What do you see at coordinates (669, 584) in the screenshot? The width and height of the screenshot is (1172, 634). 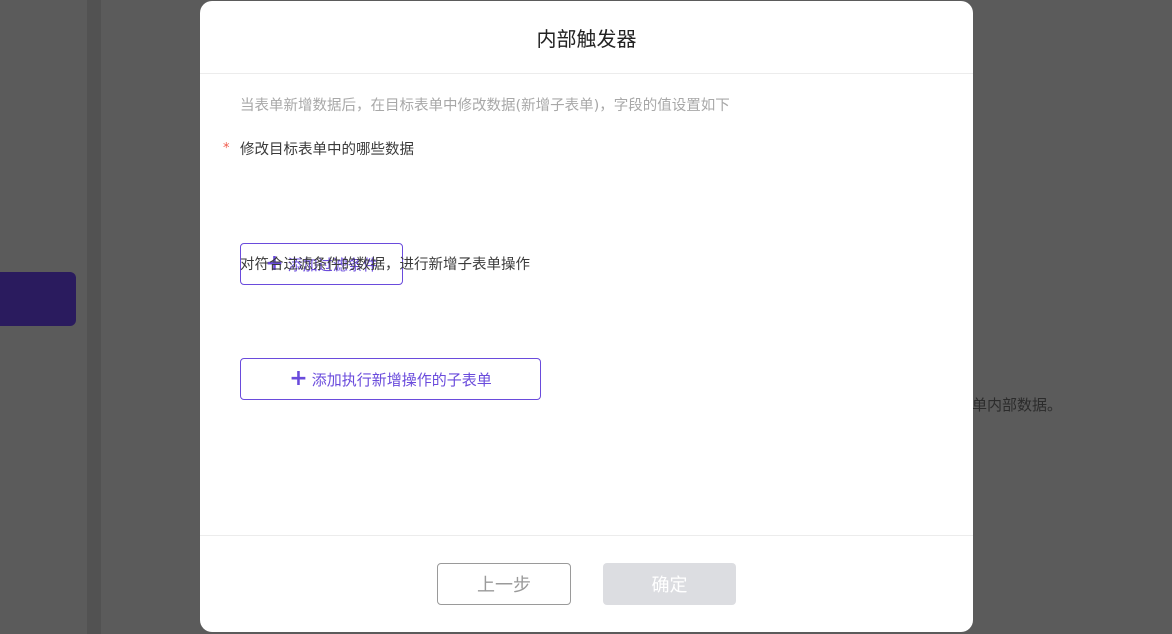 I see `confirm-button: 确定` at bounding box center [669, 584].